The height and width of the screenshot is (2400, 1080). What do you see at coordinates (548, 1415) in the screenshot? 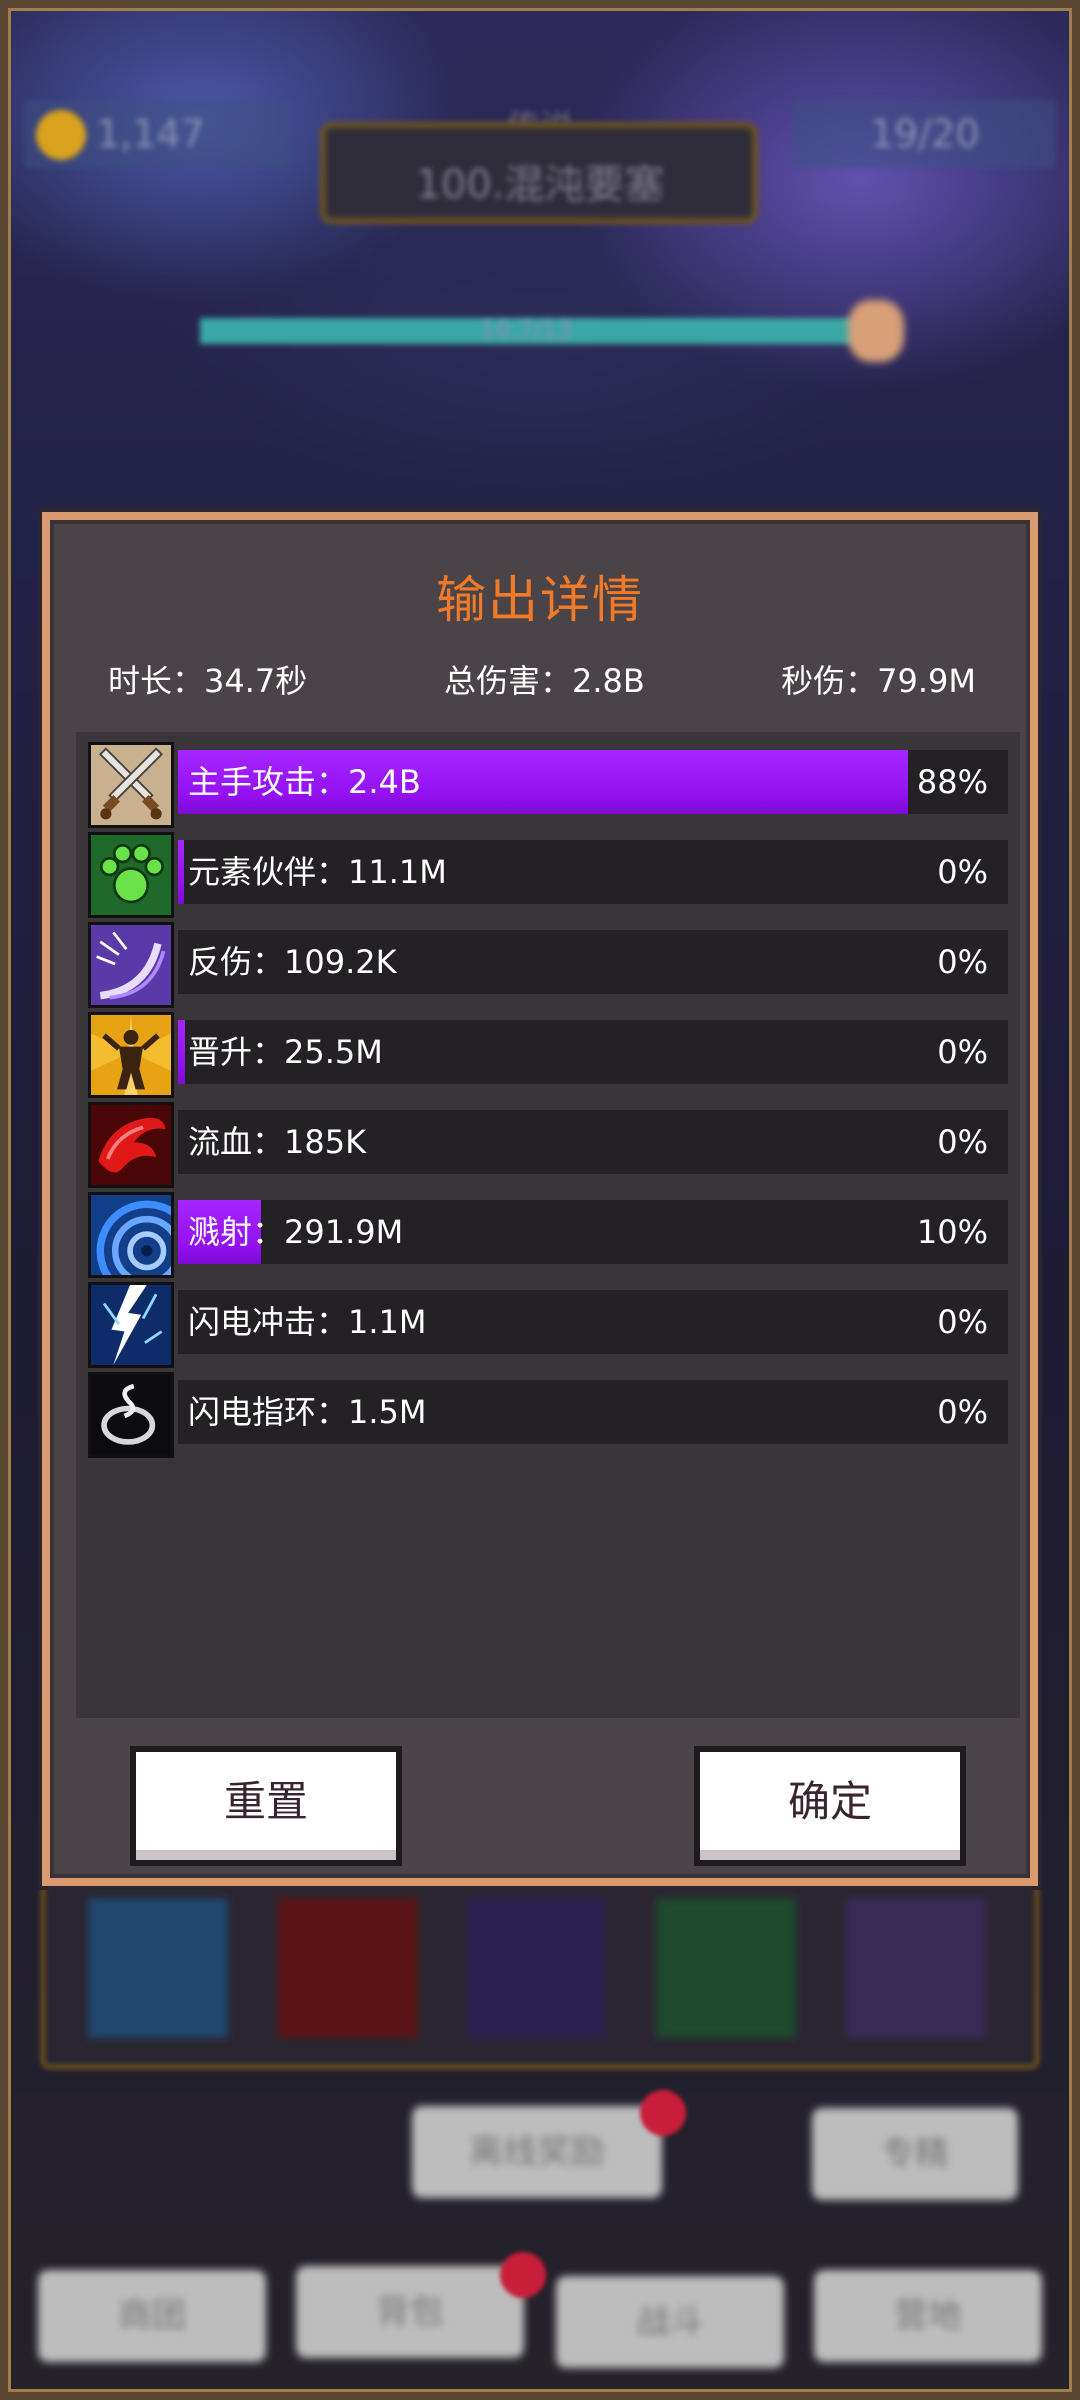
I see `list-item: 闪电指环：1.5M 0%` at bounding box center [548, 1415].